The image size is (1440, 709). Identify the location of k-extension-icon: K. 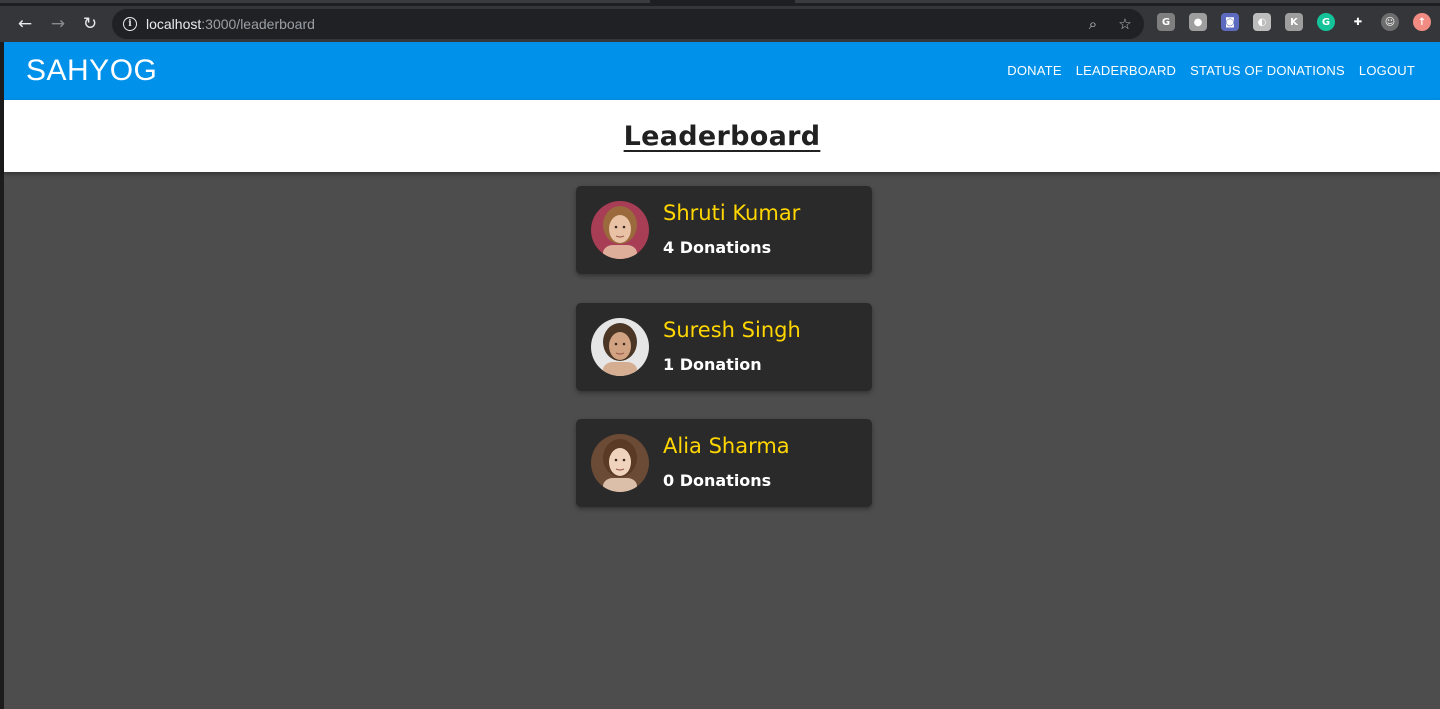
(1294, 22).